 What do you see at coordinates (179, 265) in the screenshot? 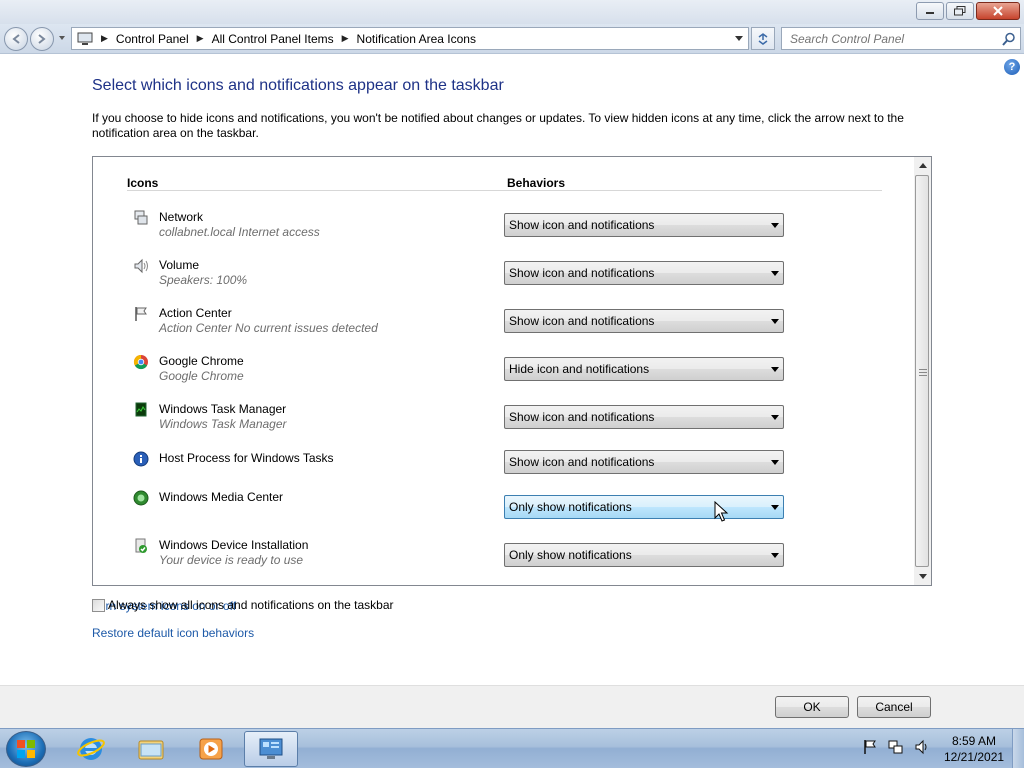
I see `item-name: Volume` at bounding box center [179, 265].